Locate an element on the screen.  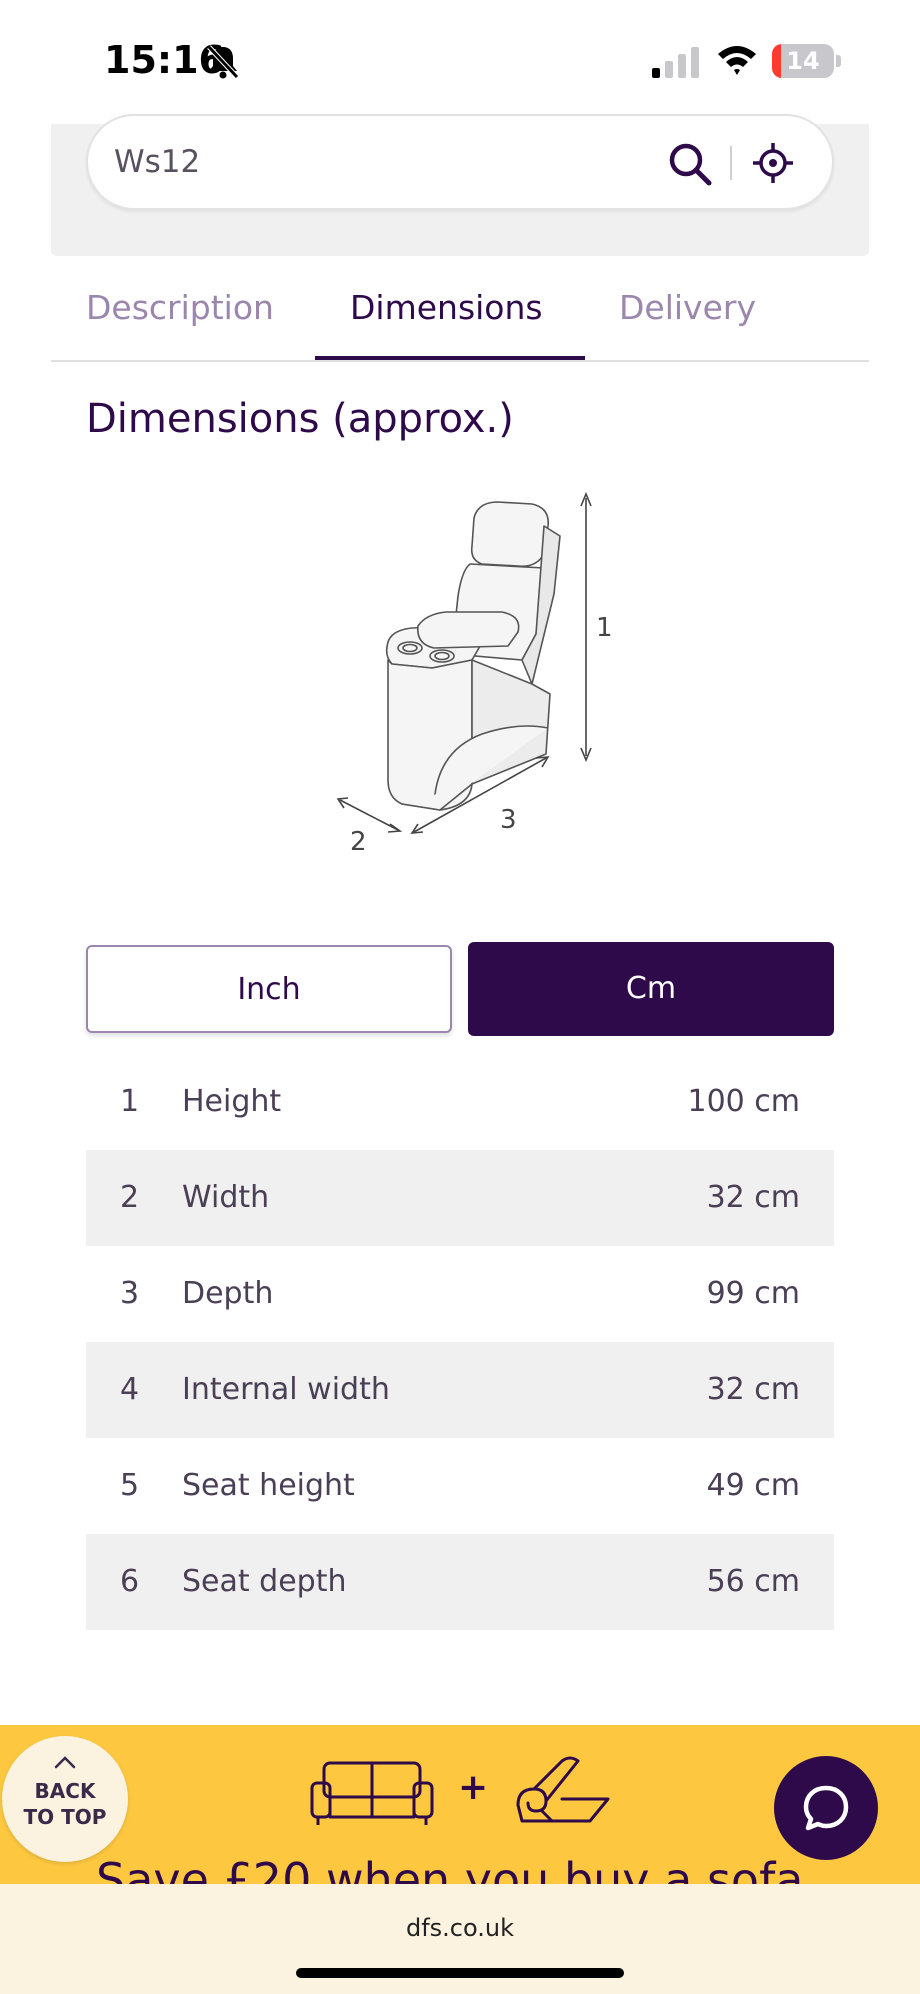
bell-muted-icon is located at coordinates (223, 62).